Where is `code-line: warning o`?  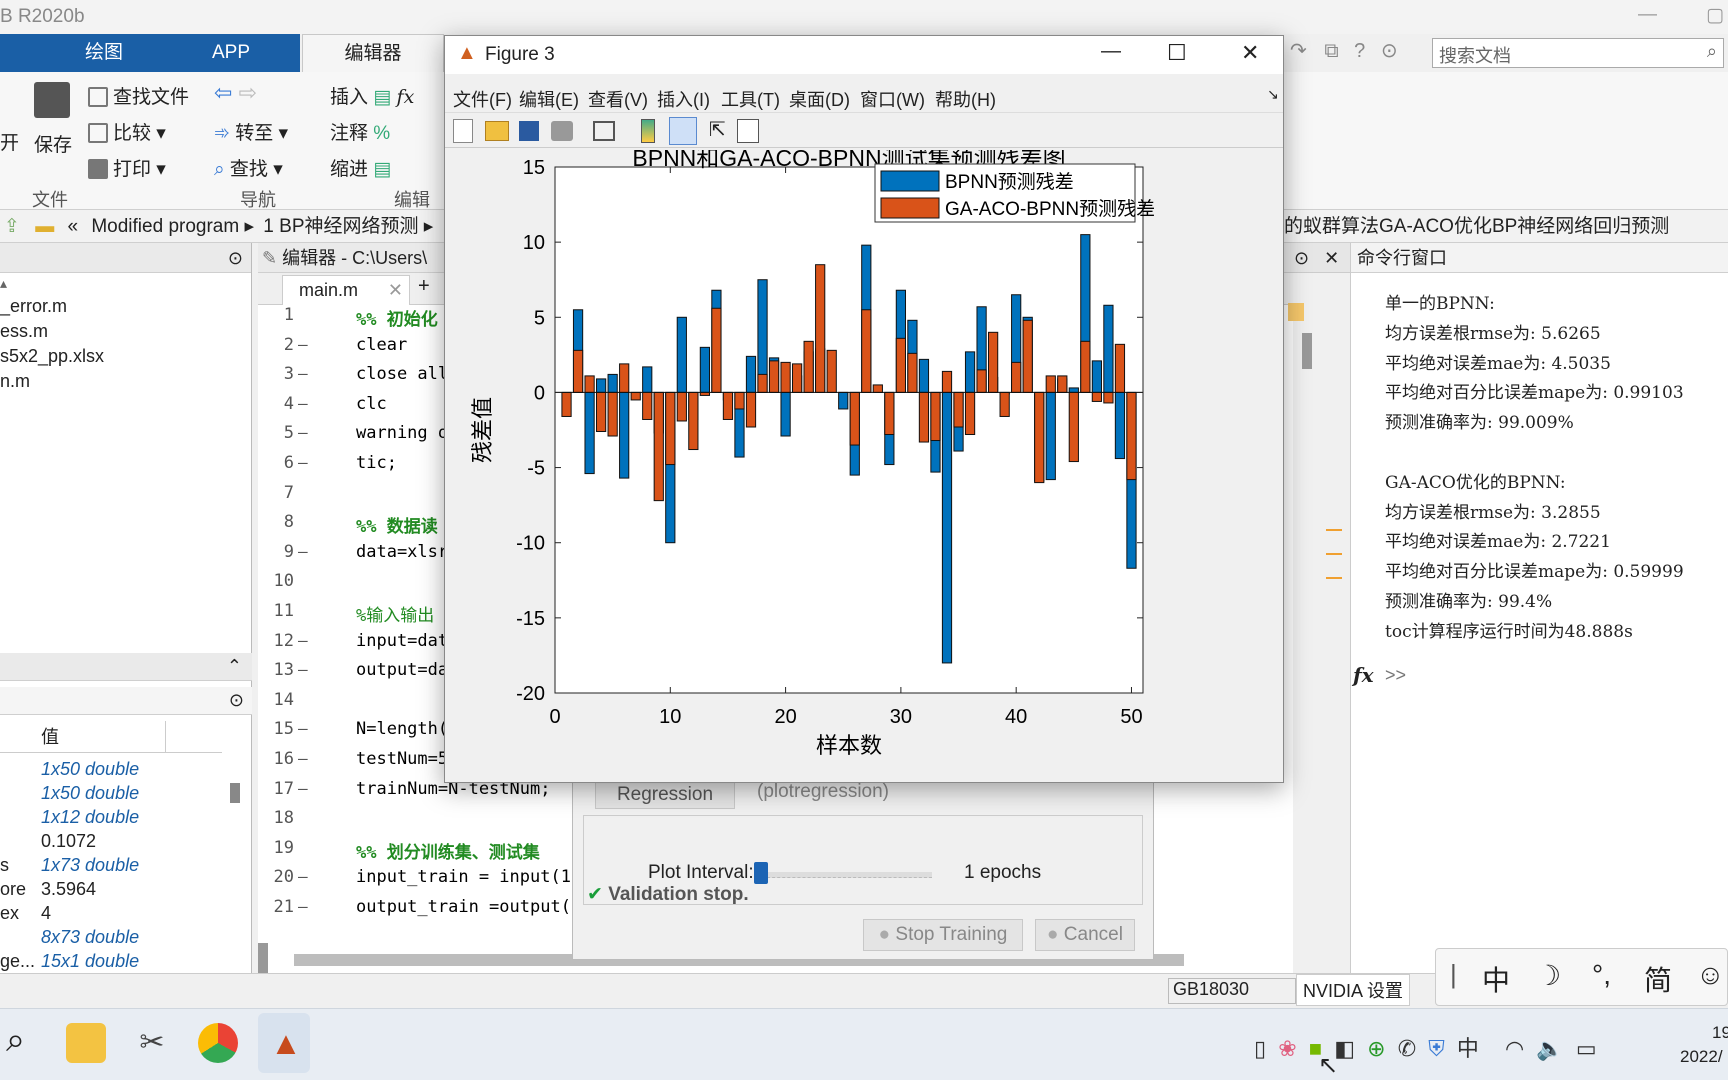
code-line: warning o is located at coordinates (402, 433).